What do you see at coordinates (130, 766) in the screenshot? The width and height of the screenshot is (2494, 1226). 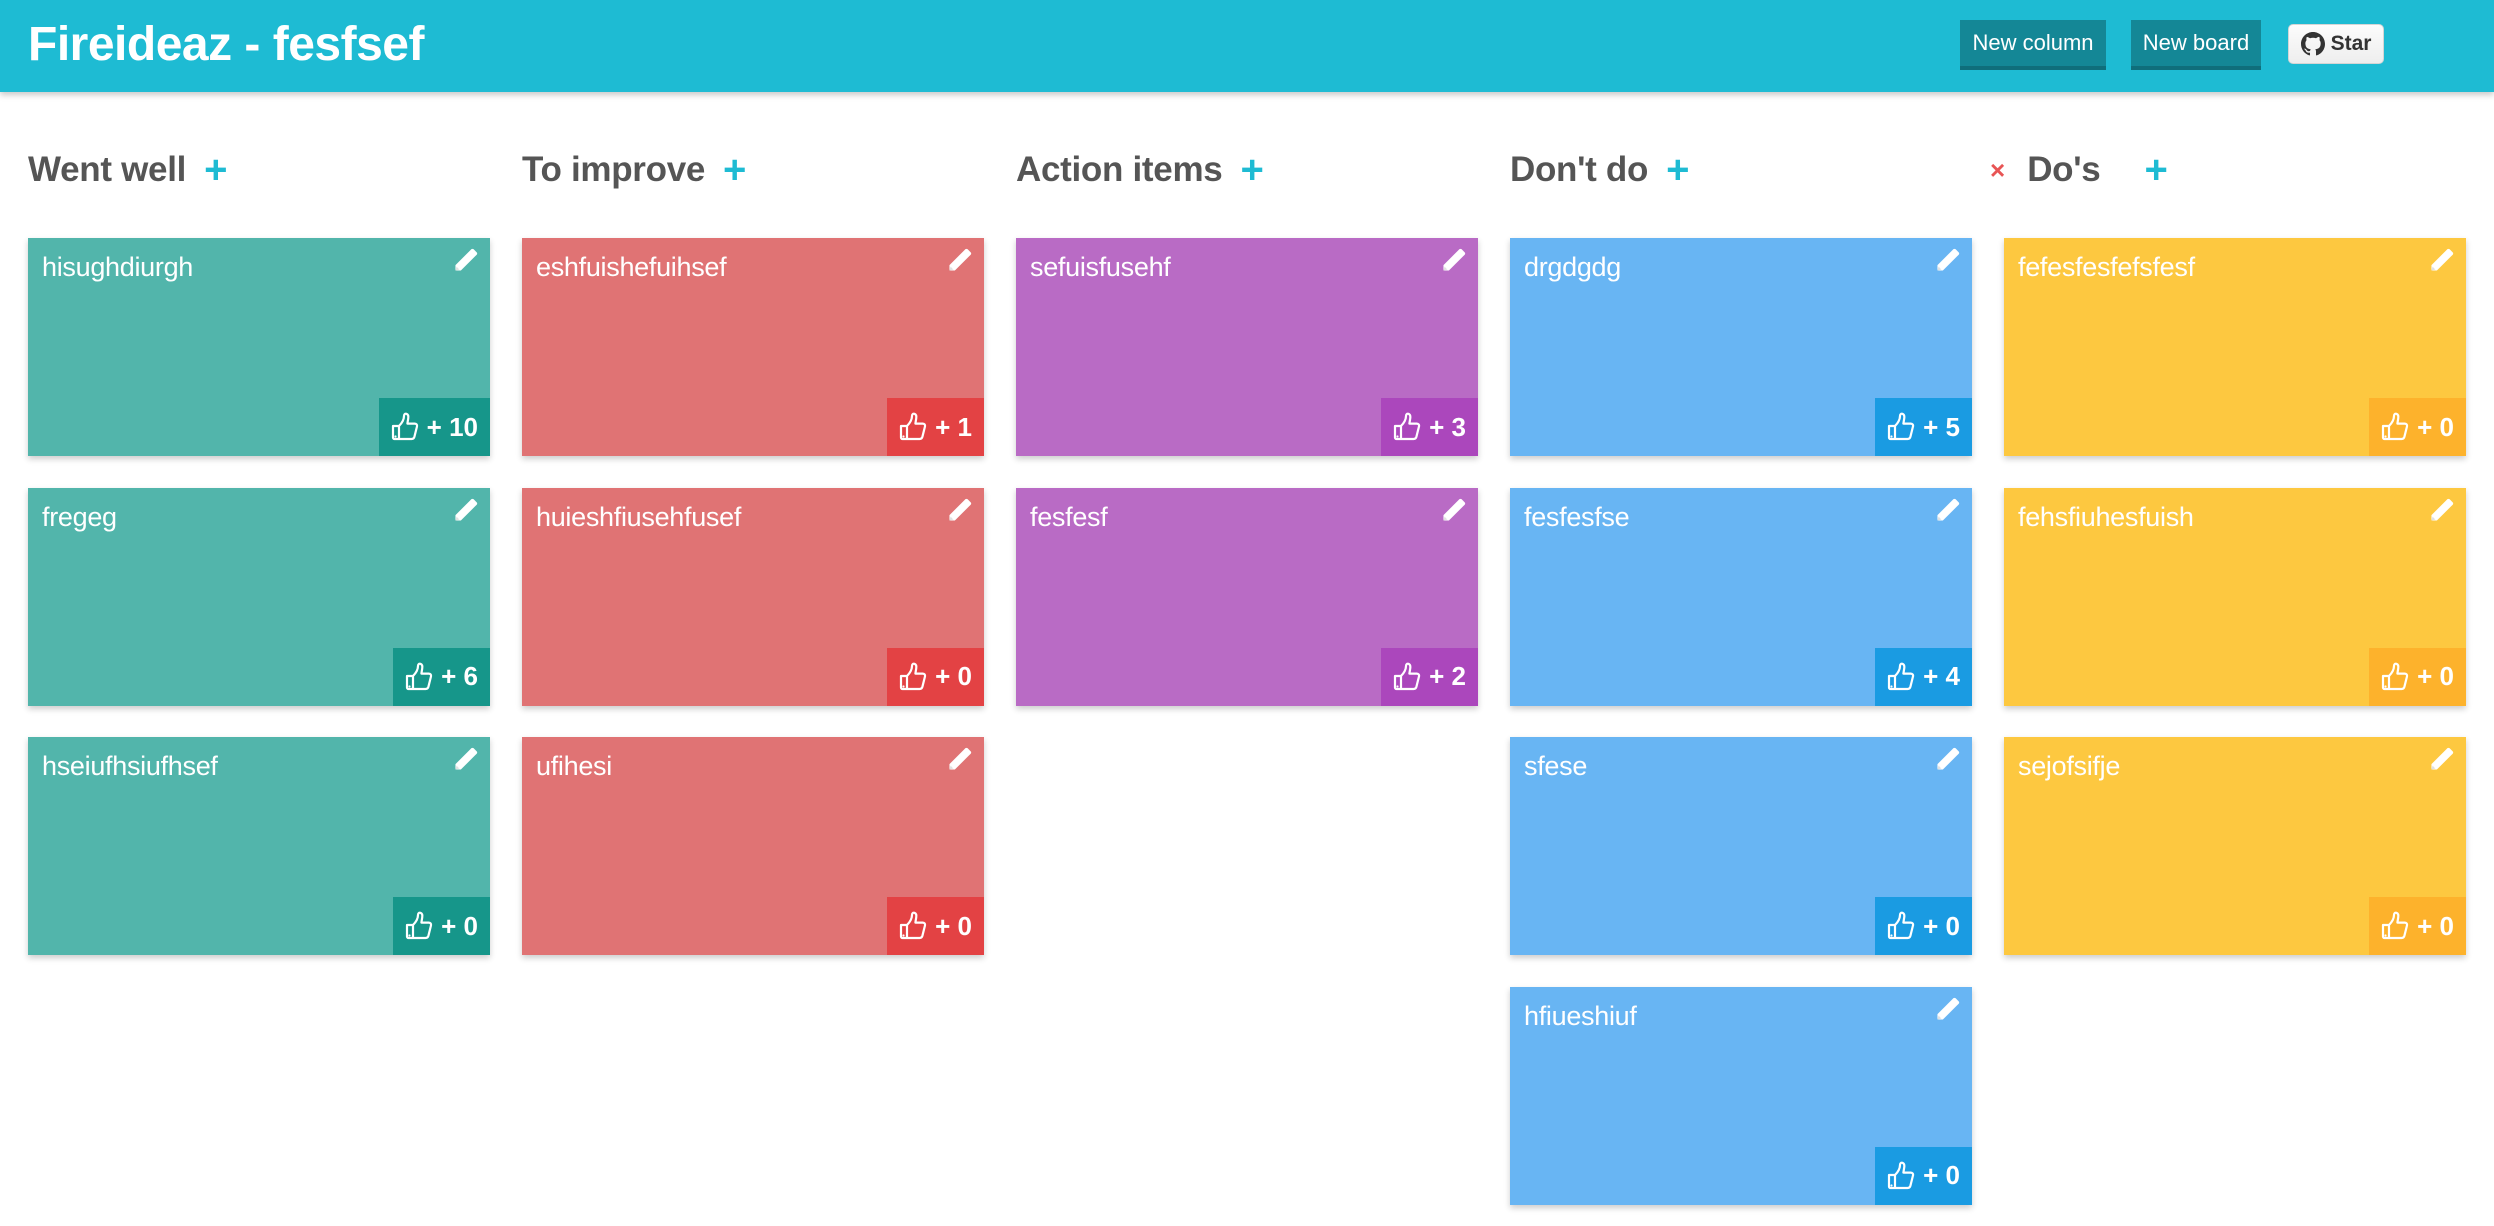 I see `card-text: hseiufhsiufhsef` at bounding box center [130, 766].